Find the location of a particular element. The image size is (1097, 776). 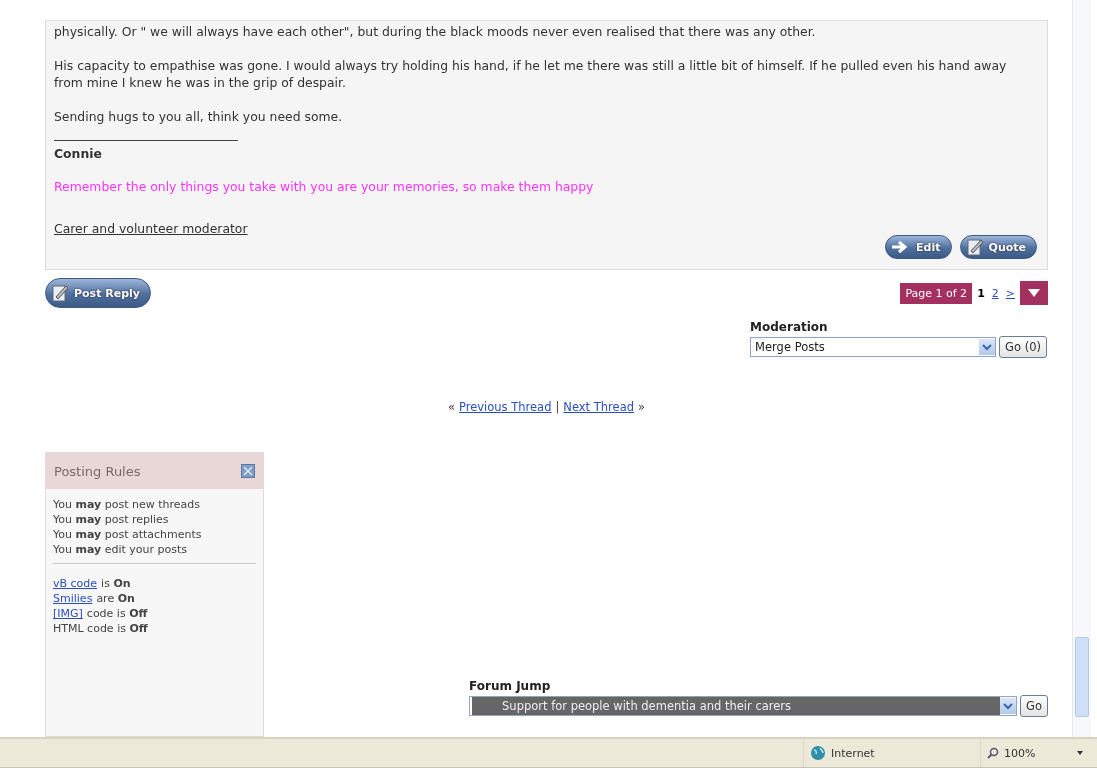

post-paragraph: Sending hugs to you all, think you need some. is located at coordinates (199, 116).